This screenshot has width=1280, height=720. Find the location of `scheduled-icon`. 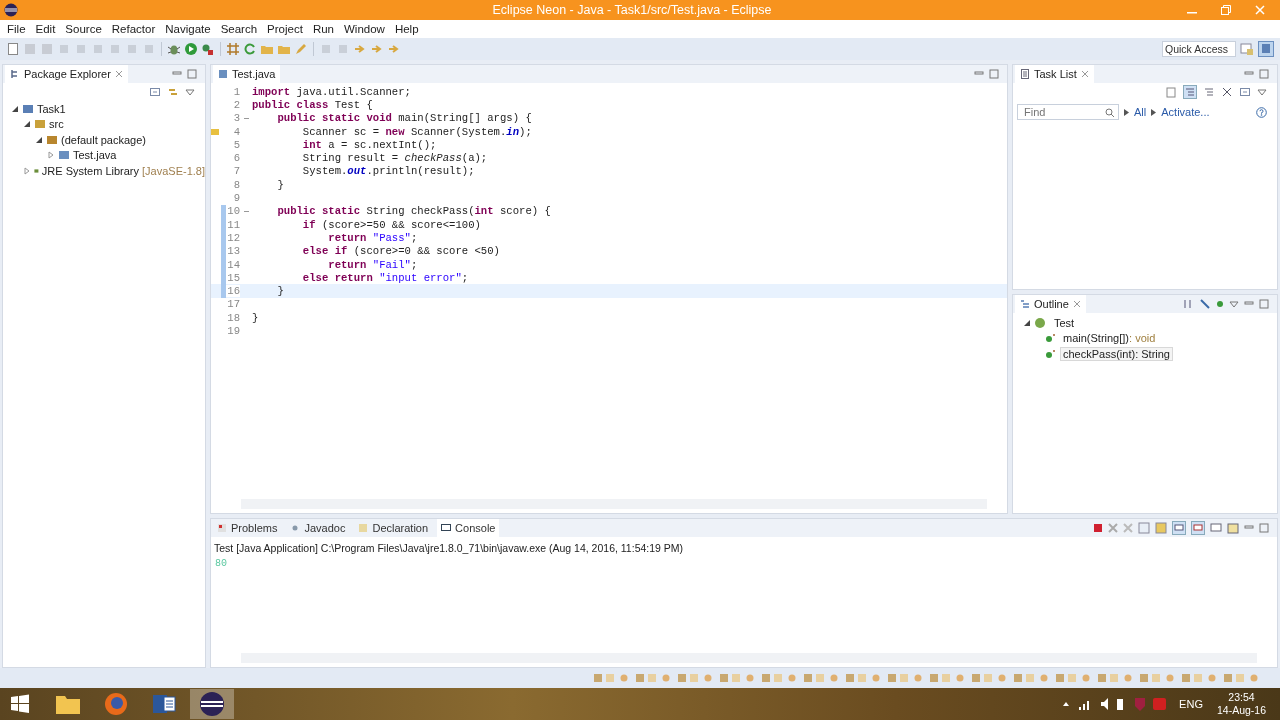

scheduled-icon is located at coordinates (1209, 92).